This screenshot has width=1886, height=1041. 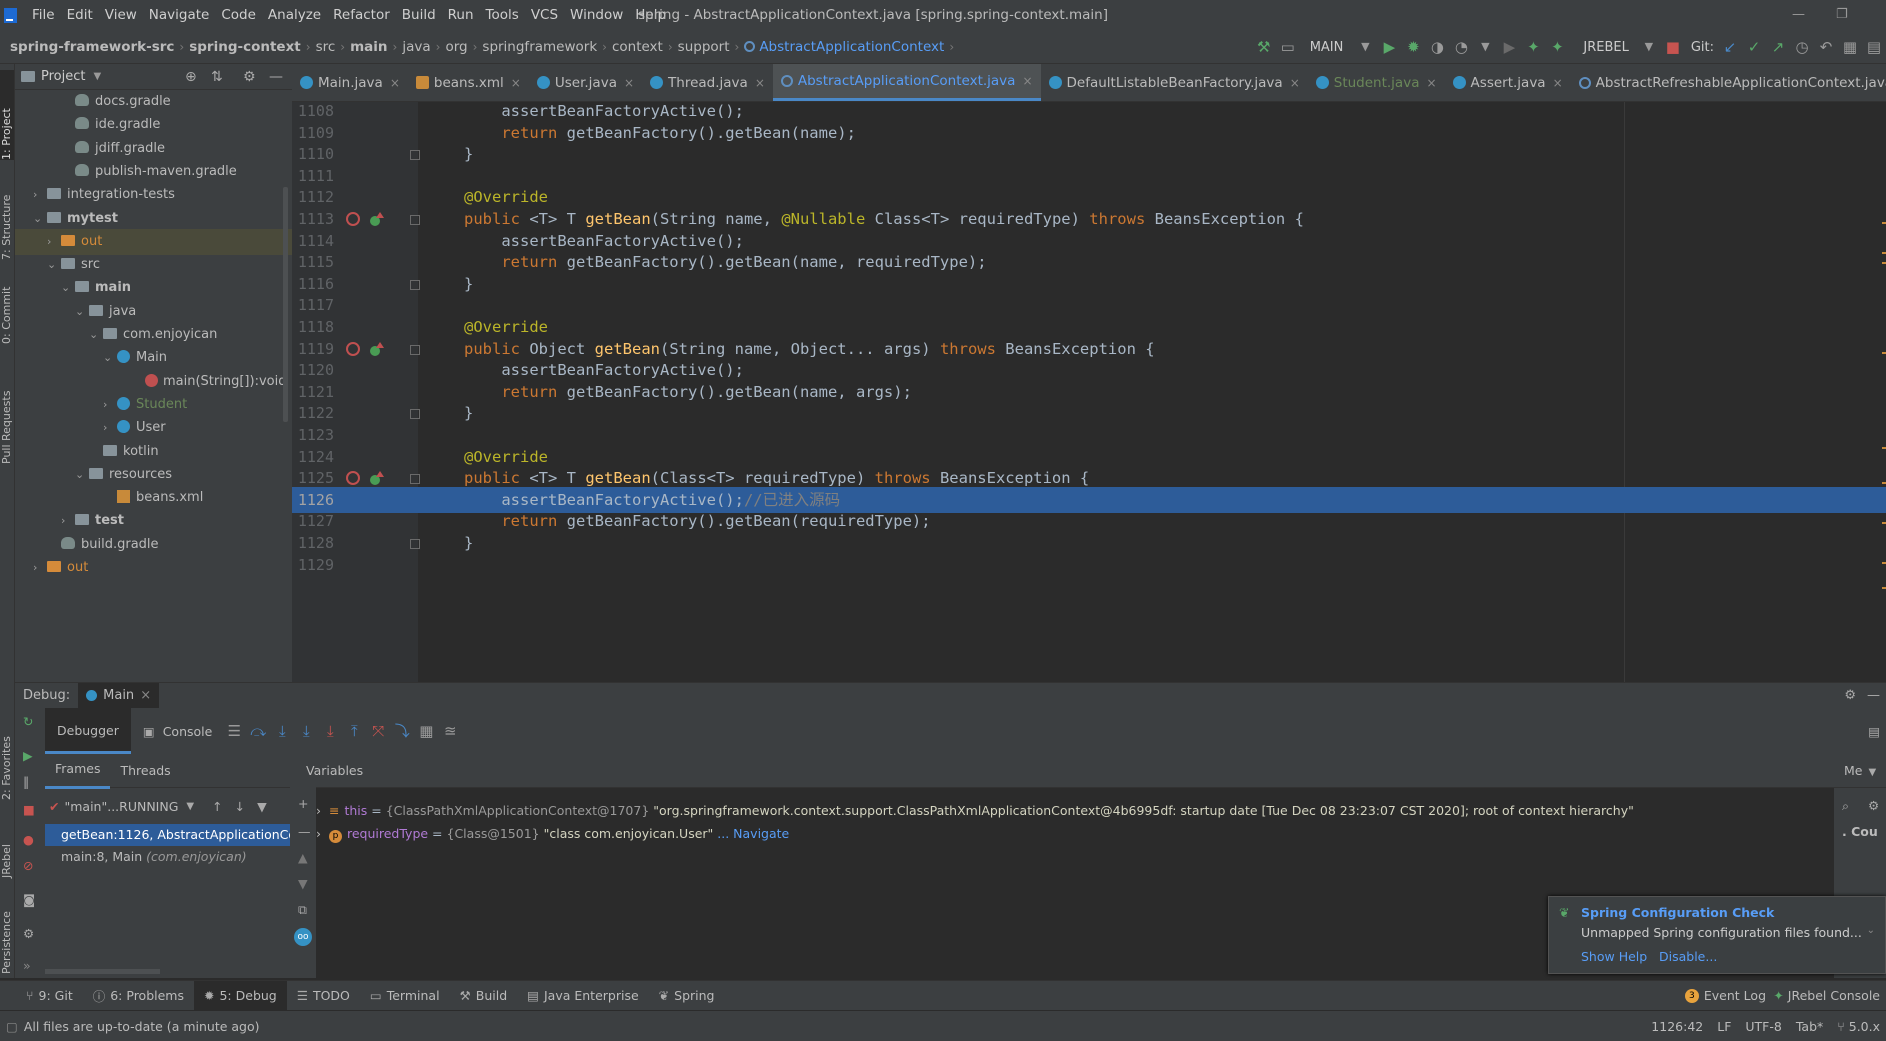 What do you see at coordinates (153, 102) in the screenshot?
I see `tree-item: docs.gradle` at bounding box center [153, 102].